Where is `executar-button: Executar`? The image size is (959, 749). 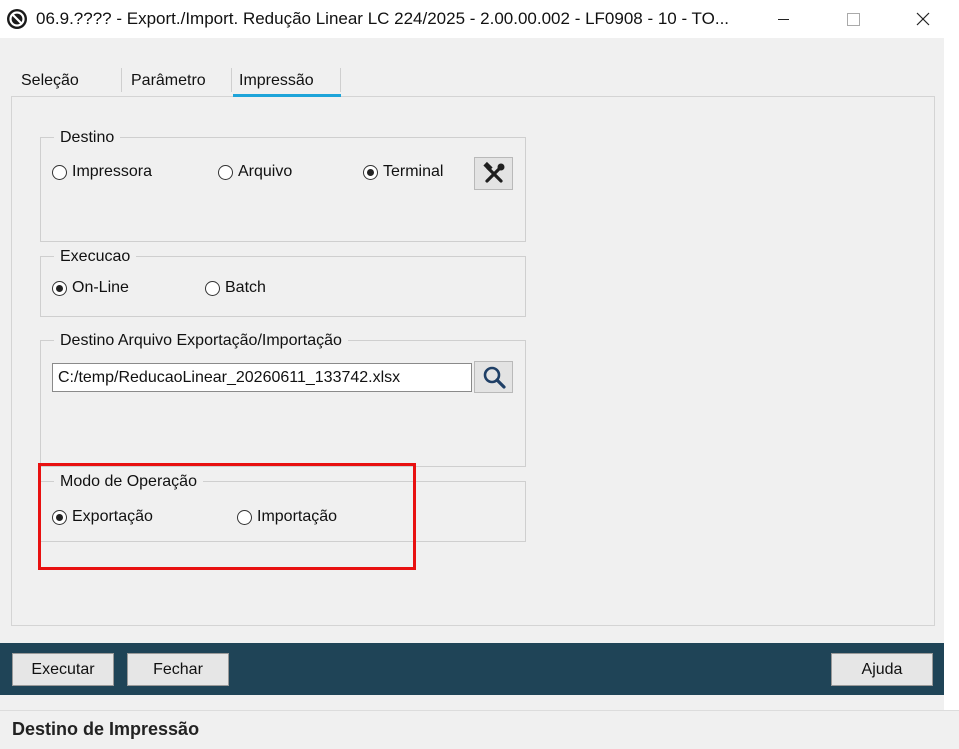 executar-button: Executar is located at coordinates (63, 669).